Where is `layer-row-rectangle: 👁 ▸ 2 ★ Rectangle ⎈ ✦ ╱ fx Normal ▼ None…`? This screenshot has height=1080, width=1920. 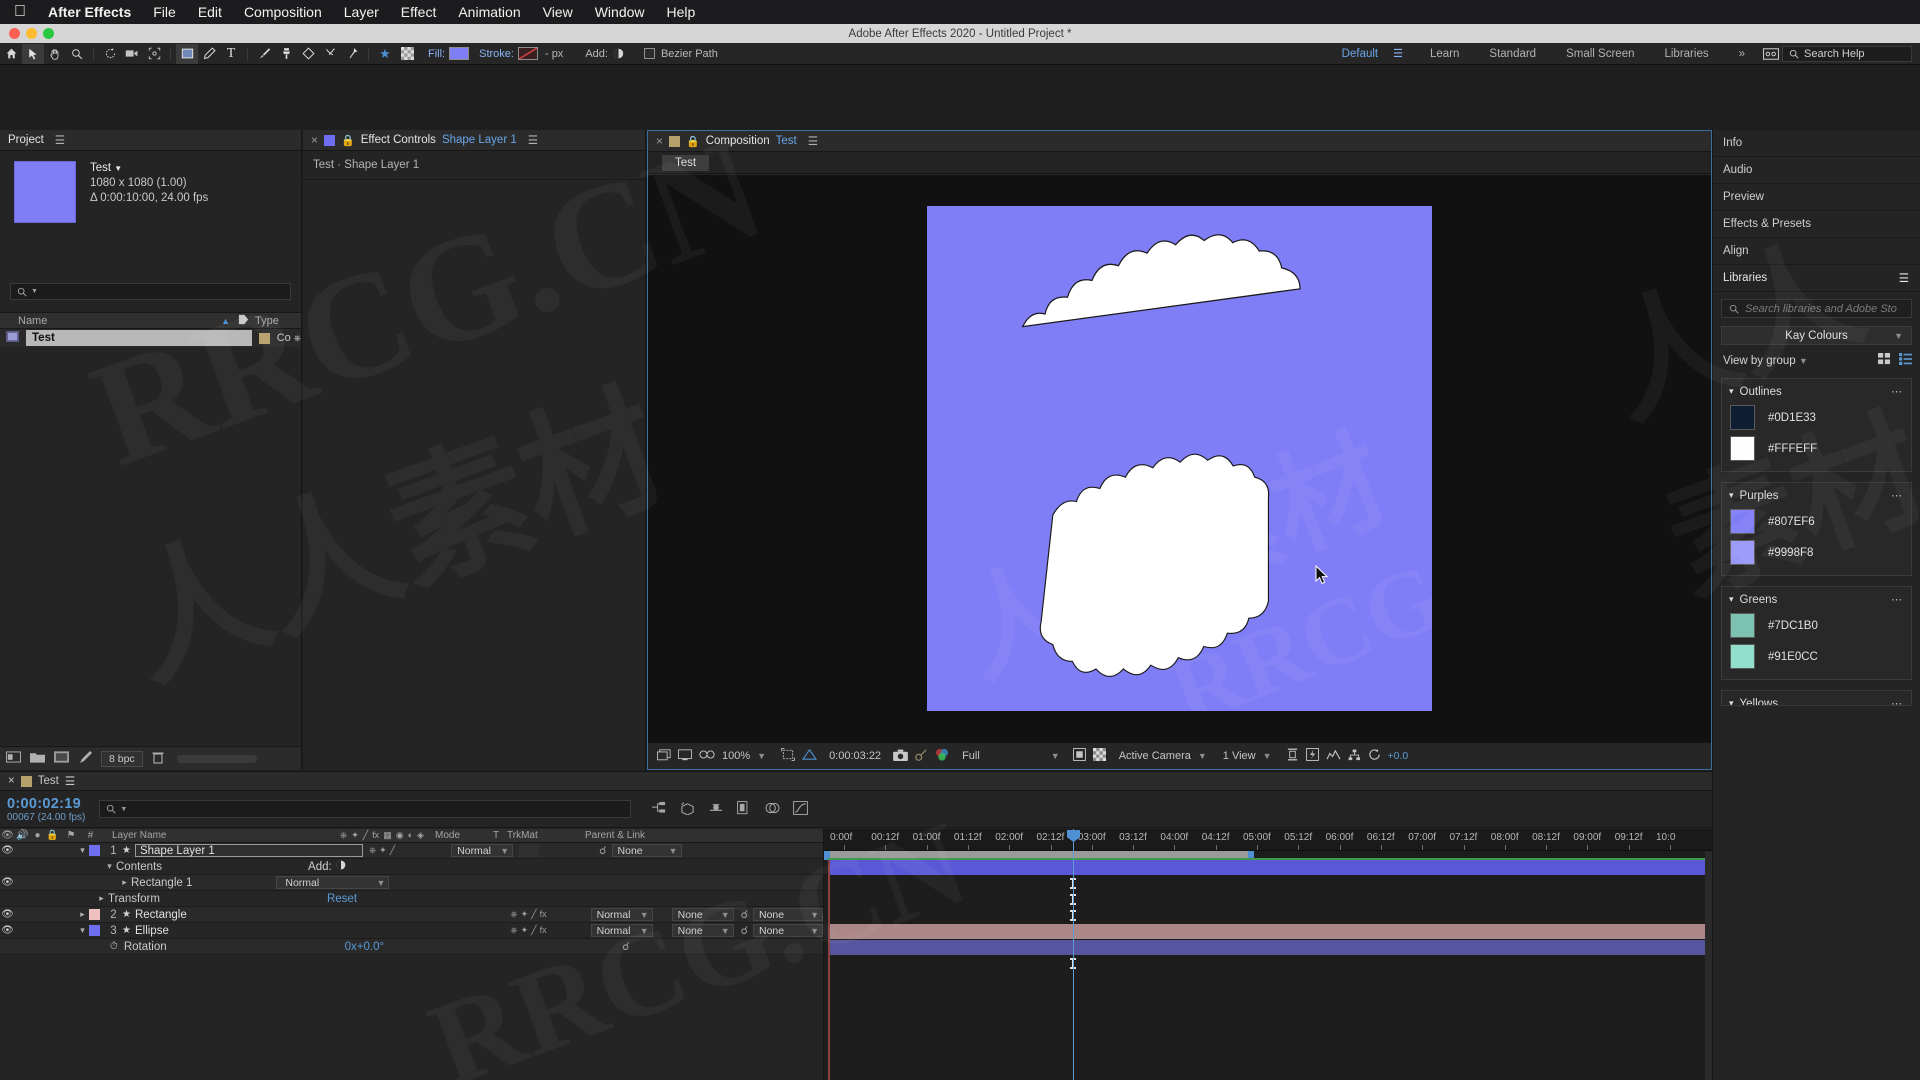 layer-row-rectangle: 👁 ▸ 2 ★ Rectangle ⎈ ✦ ╱ fx Normal ▼ None… is located at coordinates (411, 915).